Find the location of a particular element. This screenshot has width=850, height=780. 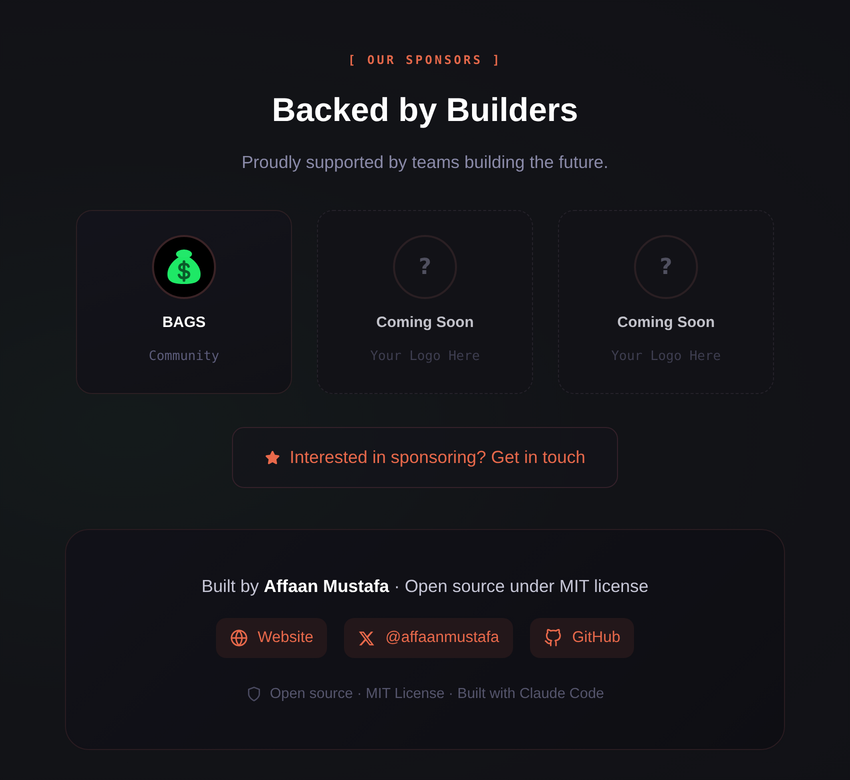

section-eyebrow: [ OUR SPONSORS ] is located at coordinates (425, 60).